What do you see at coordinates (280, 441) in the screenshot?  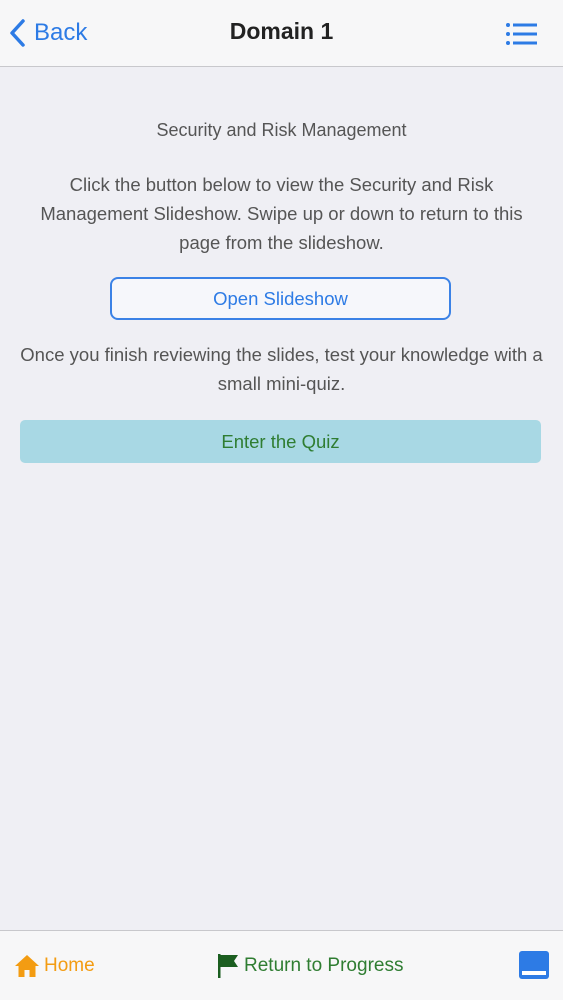 I see `enter-quiz-button: Enter the Quiz` at bounding box center [280, 441].